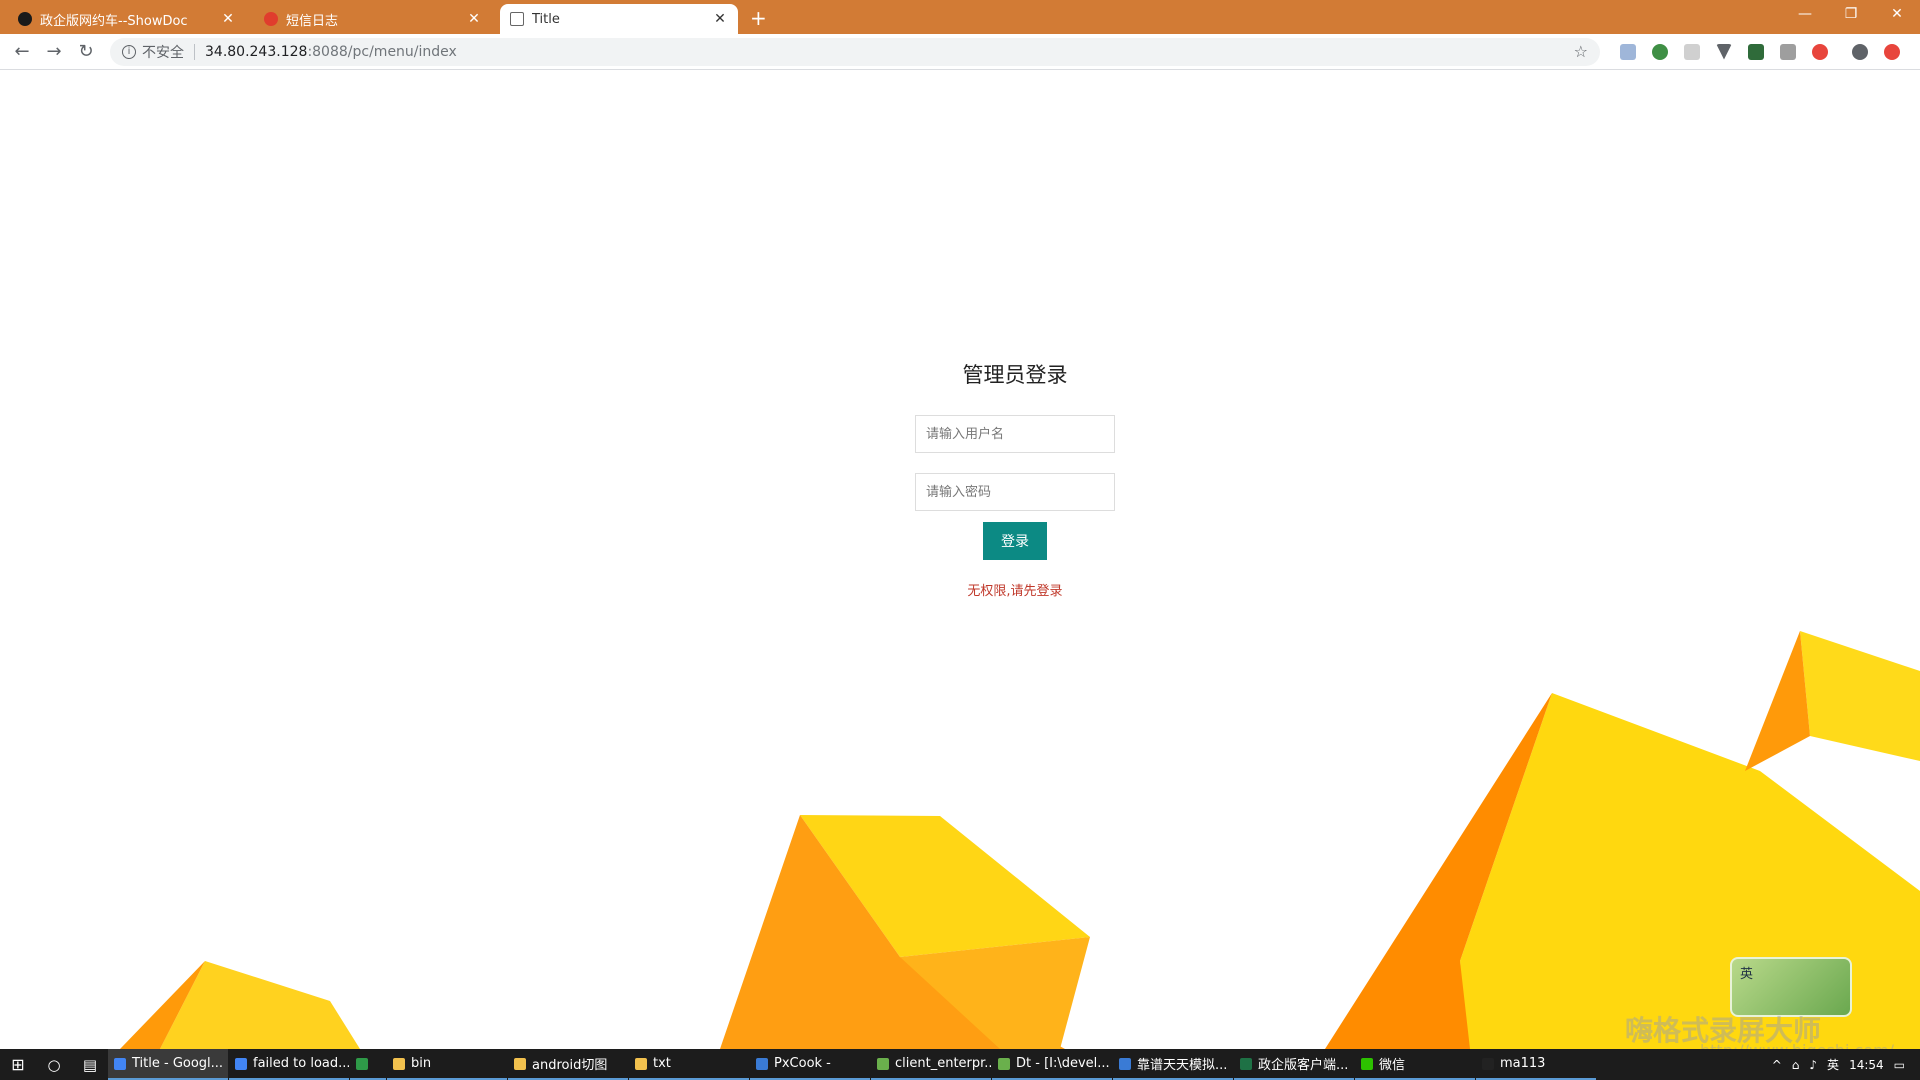  What do you see at coordinates (1015, 492) in the screenshot?
I see `password-input` at bounding box center [1015, 492].